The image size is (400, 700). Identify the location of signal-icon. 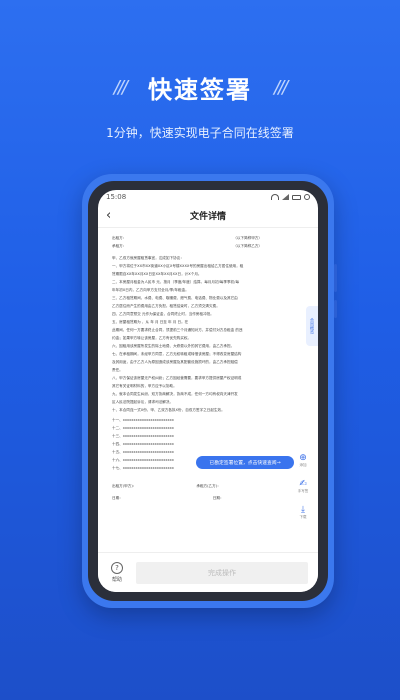
(285, 197).